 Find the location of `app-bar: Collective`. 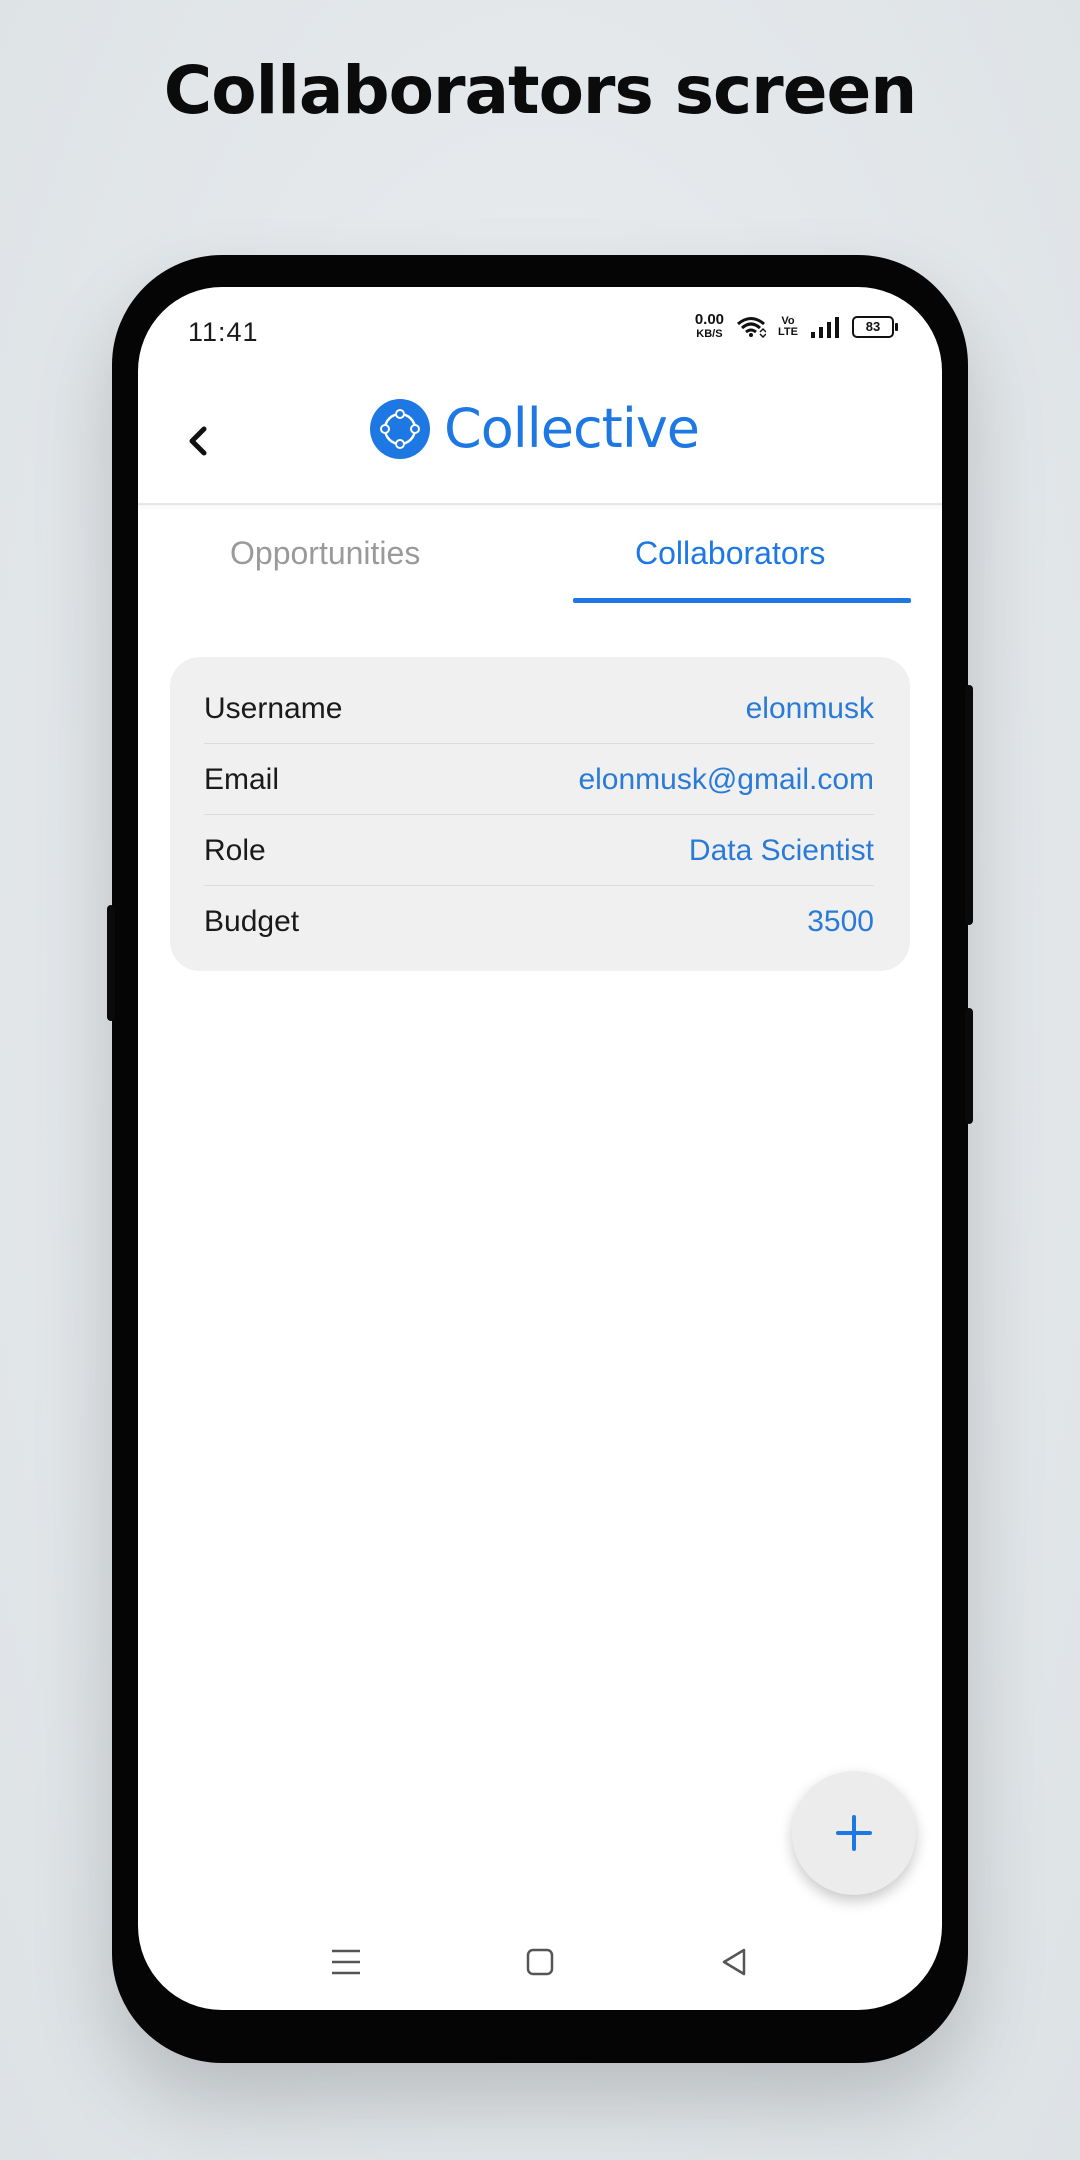

app-bar: Collective is located at coordinates (540, 442).